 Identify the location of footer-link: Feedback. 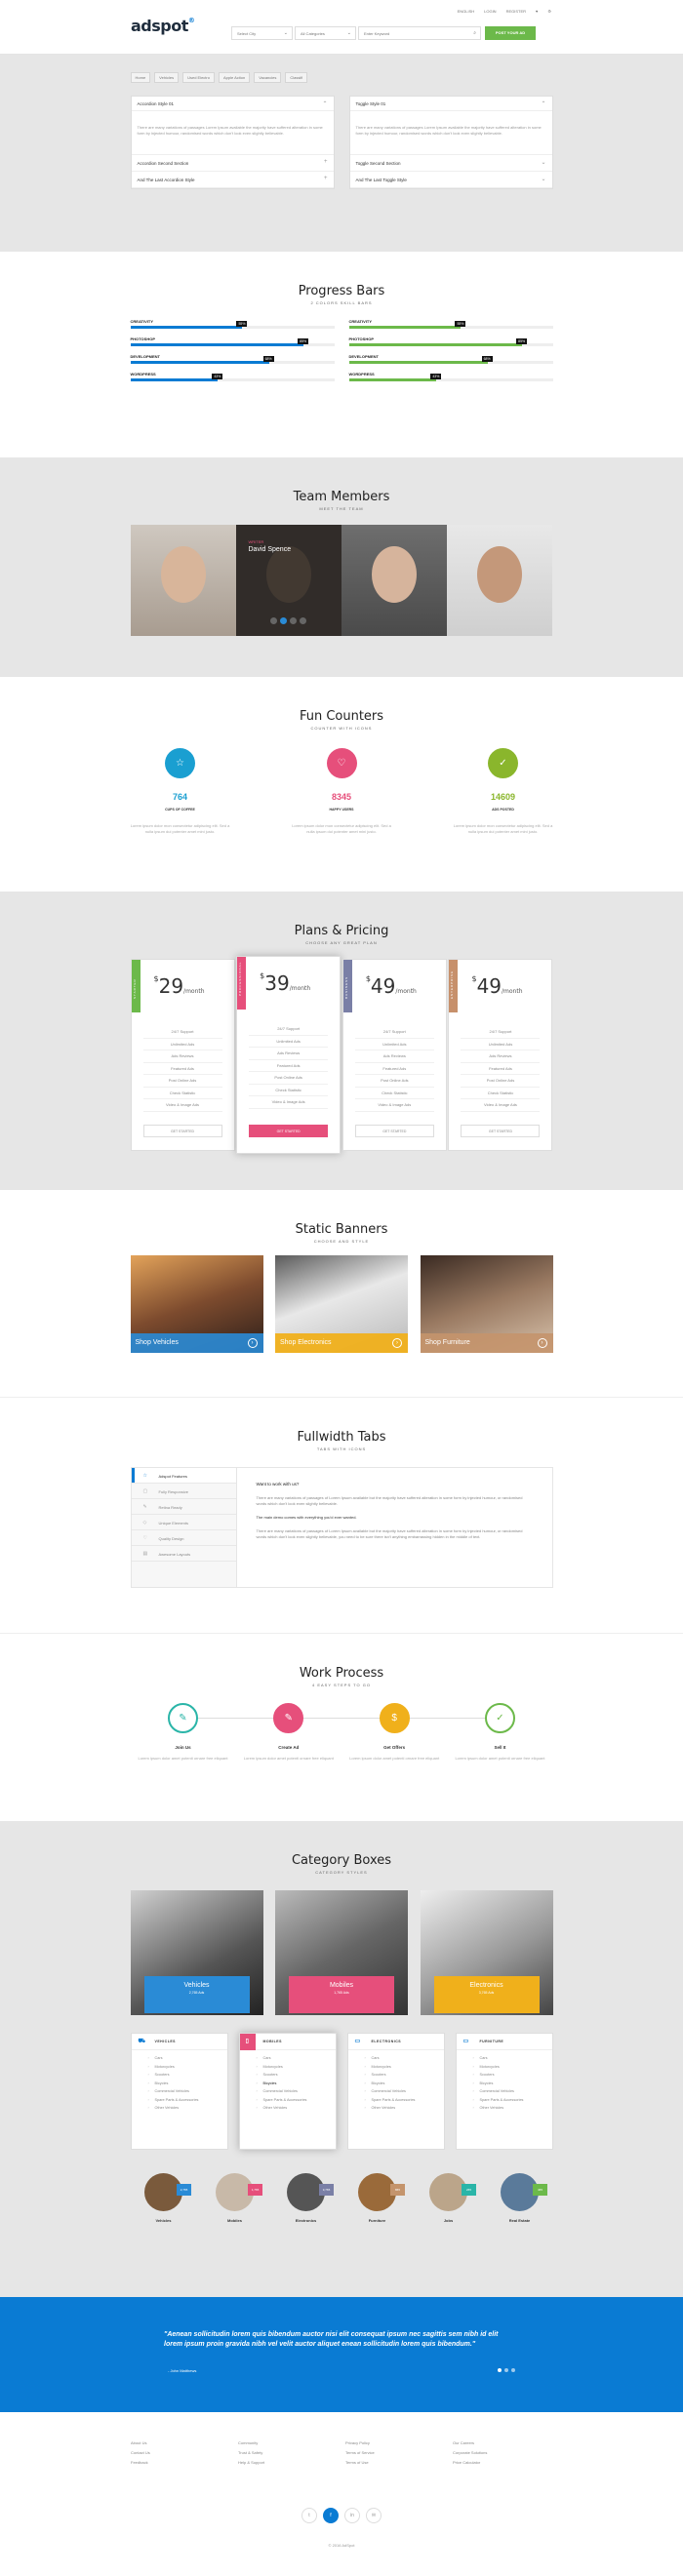
(184, 2465).